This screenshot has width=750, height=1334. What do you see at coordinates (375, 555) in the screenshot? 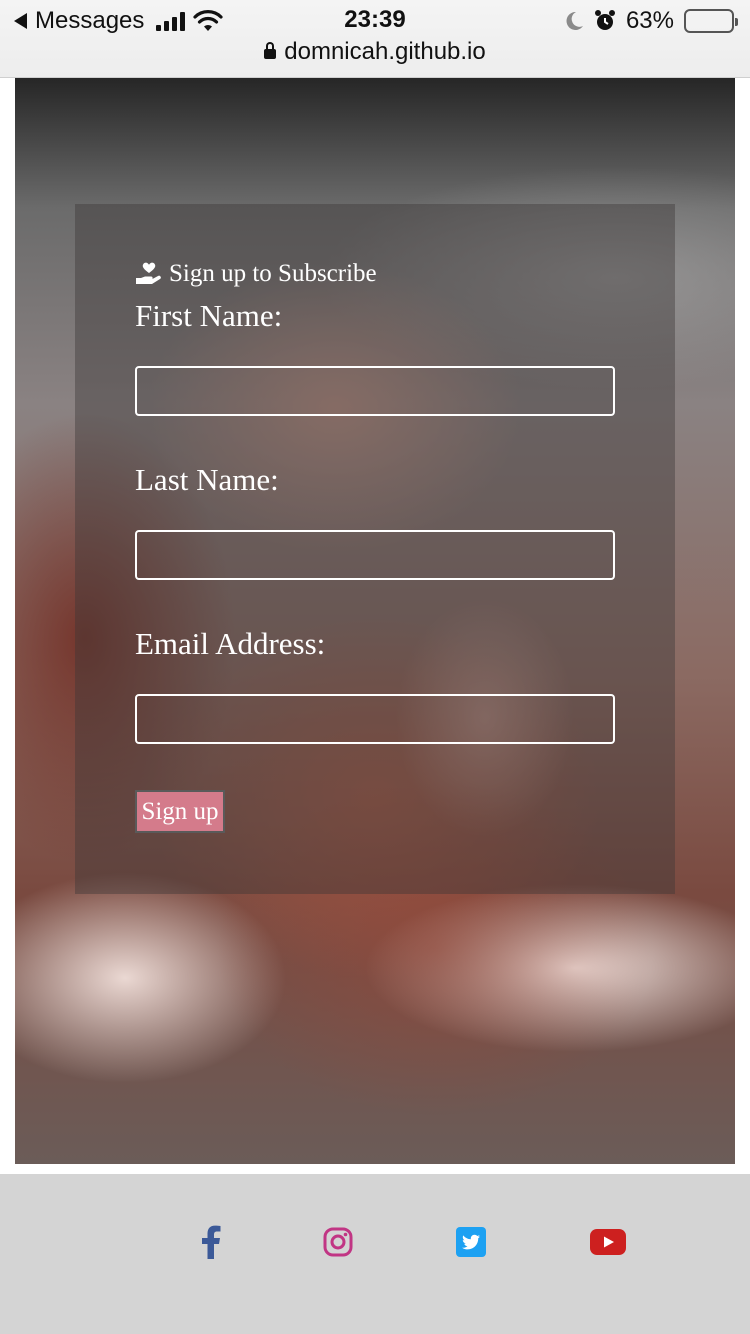
I see `last-name-input` at bounding box center [375, 555].